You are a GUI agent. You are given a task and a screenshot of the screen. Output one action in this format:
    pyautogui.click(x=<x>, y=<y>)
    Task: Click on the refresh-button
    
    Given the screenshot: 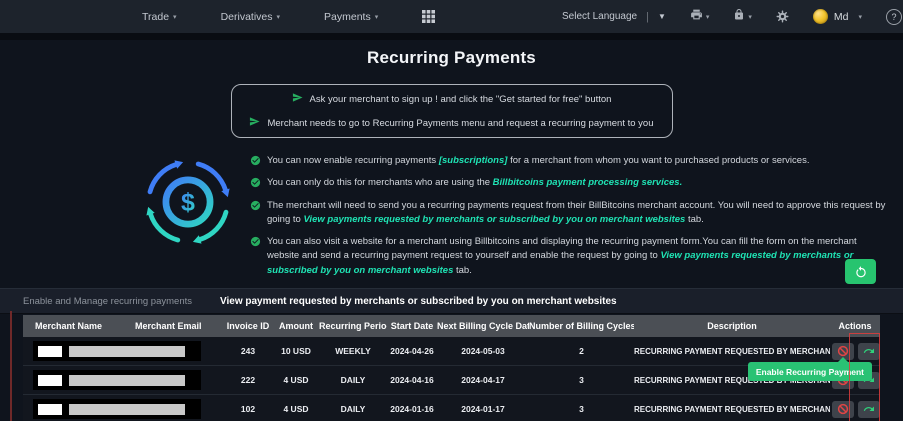 What is the action you would take?
    pyautogui.click(x=860, y=271)
    